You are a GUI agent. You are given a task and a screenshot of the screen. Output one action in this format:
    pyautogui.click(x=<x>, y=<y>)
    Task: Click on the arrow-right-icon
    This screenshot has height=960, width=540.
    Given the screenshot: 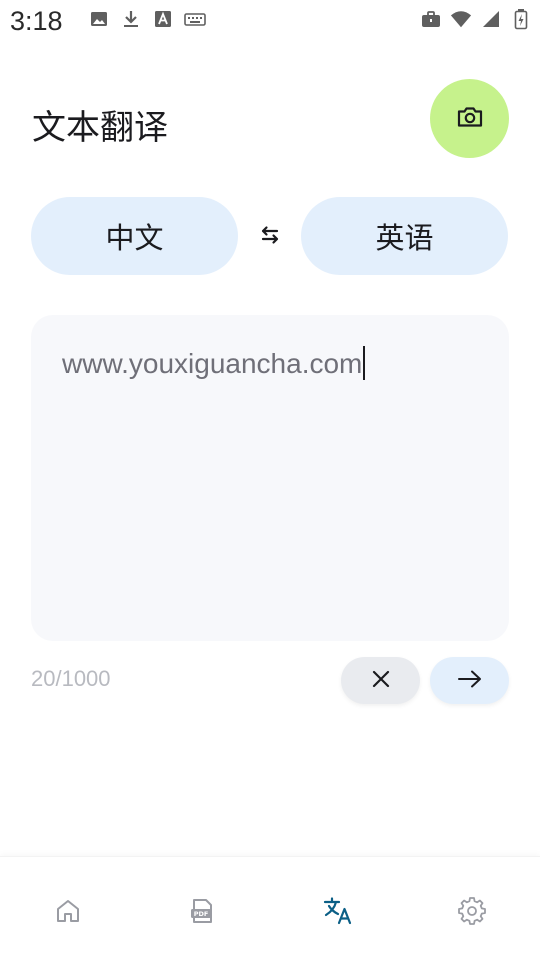 What is the action you would take?
    pyautogui.click(x=470, y=681)
    